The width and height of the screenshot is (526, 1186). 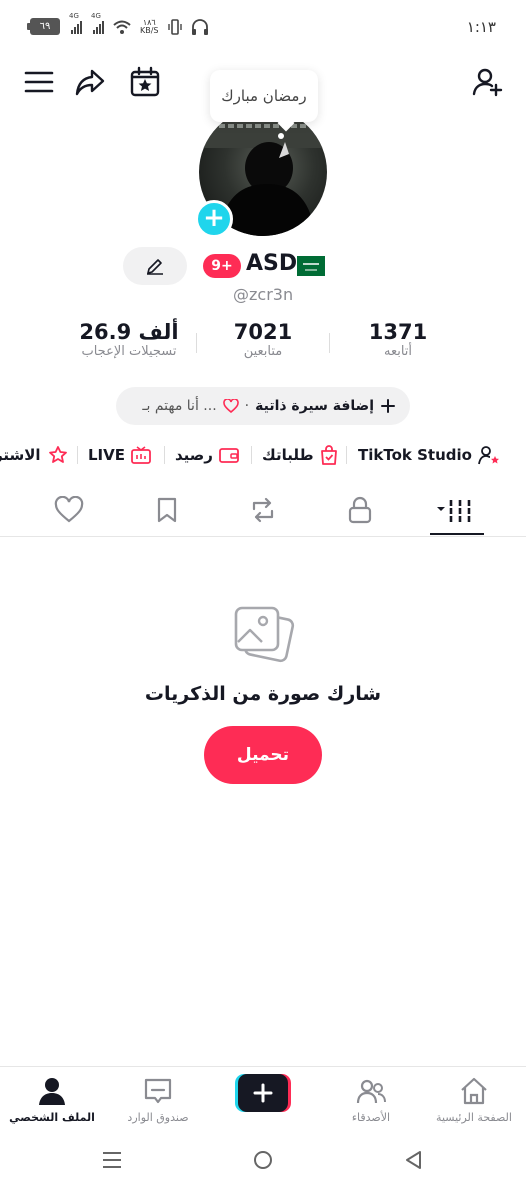 I want to click on lock-icon, so click(x=360, y=510).